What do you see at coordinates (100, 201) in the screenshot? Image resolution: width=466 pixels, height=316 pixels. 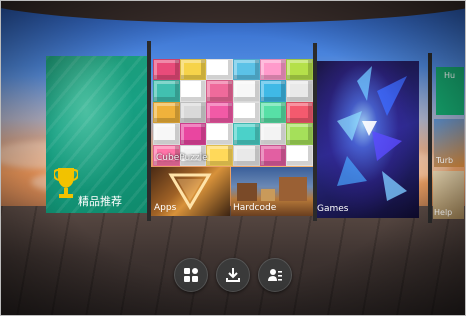 I see `tile-recommended-label: 精品推荐` at bounding box center [100, 201].